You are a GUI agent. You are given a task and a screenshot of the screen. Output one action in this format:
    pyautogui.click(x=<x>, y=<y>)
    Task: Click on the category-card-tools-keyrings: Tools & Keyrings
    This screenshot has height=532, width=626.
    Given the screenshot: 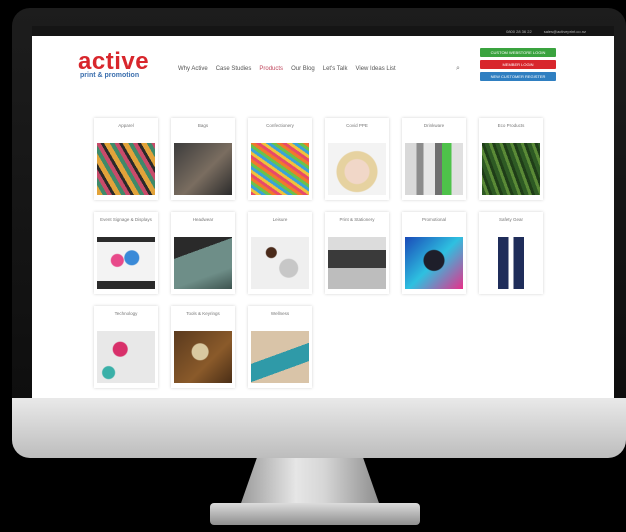 What is the action you would take?
    pyautogui.click(x=203, y=347)
    